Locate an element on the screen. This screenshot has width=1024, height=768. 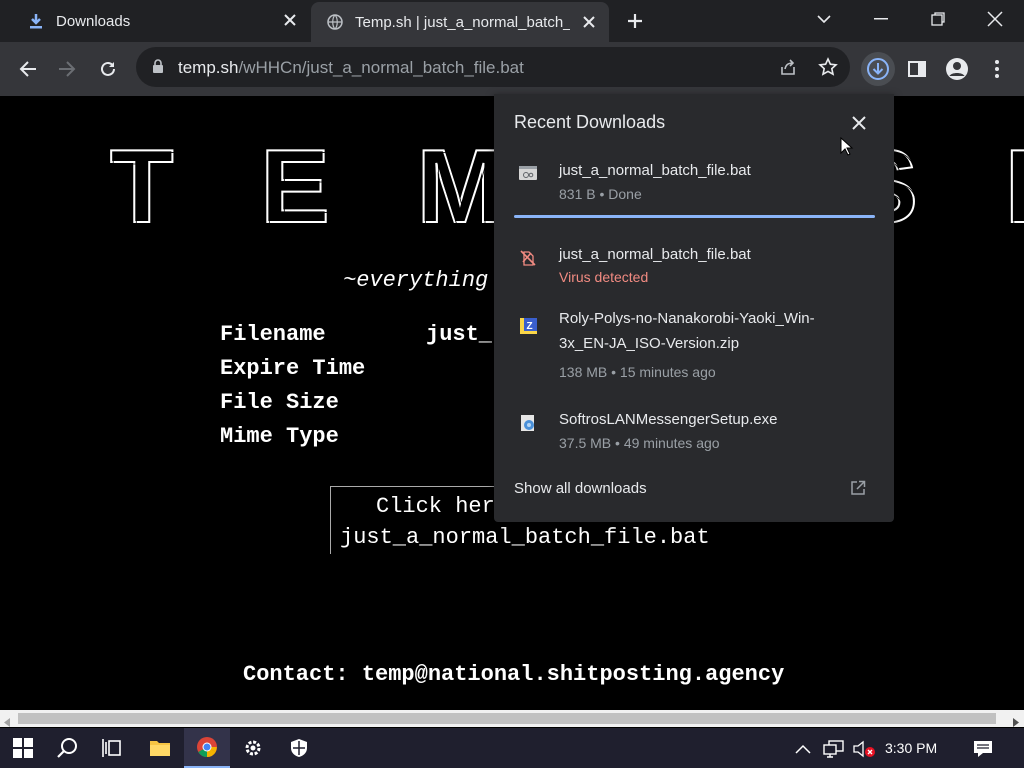
profile-avatar is located at coordinates (957, 69).